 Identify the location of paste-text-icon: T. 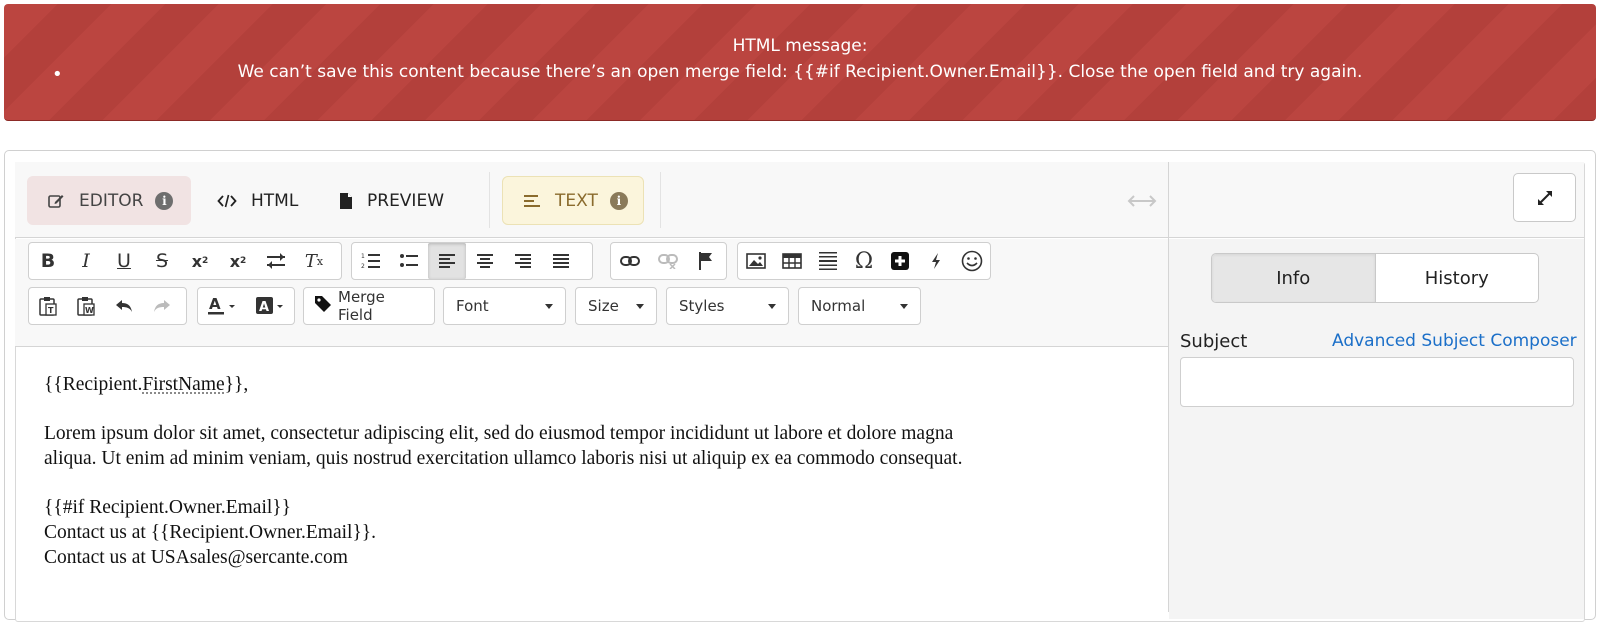
(48, 306).